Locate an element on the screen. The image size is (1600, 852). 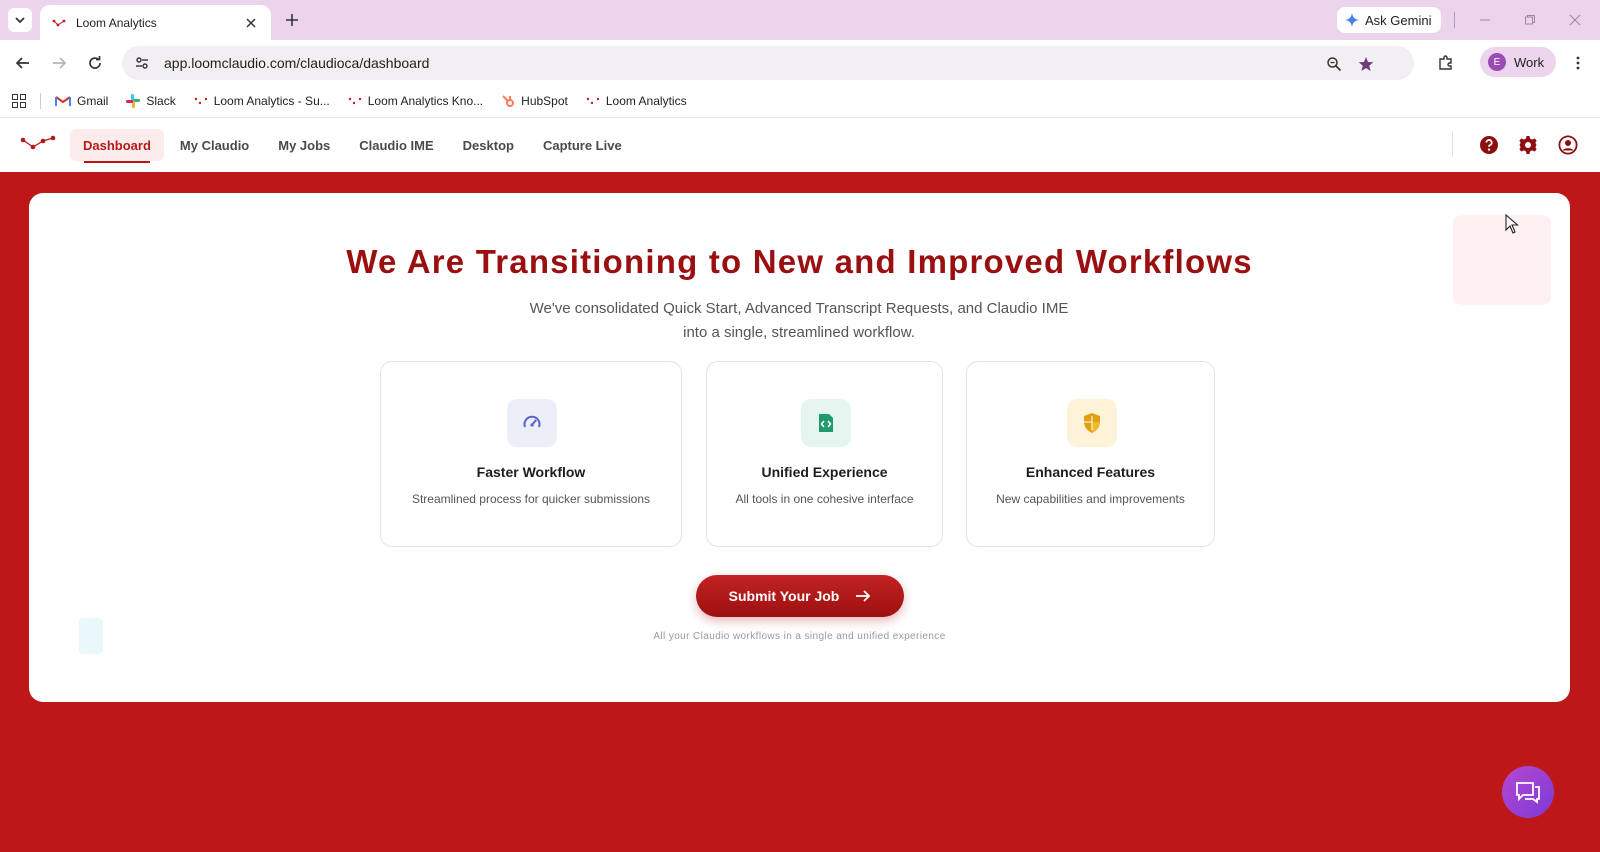
mouse-cursor-icon is located at coordinates (1512, 224).